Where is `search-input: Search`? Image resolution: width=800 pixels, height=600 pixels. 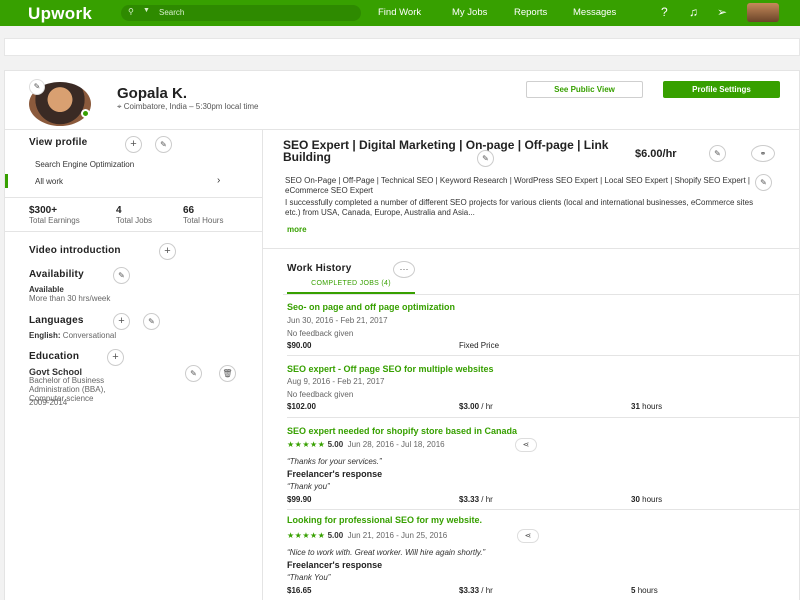
search-input: Search is located at coordinates (171, 12).